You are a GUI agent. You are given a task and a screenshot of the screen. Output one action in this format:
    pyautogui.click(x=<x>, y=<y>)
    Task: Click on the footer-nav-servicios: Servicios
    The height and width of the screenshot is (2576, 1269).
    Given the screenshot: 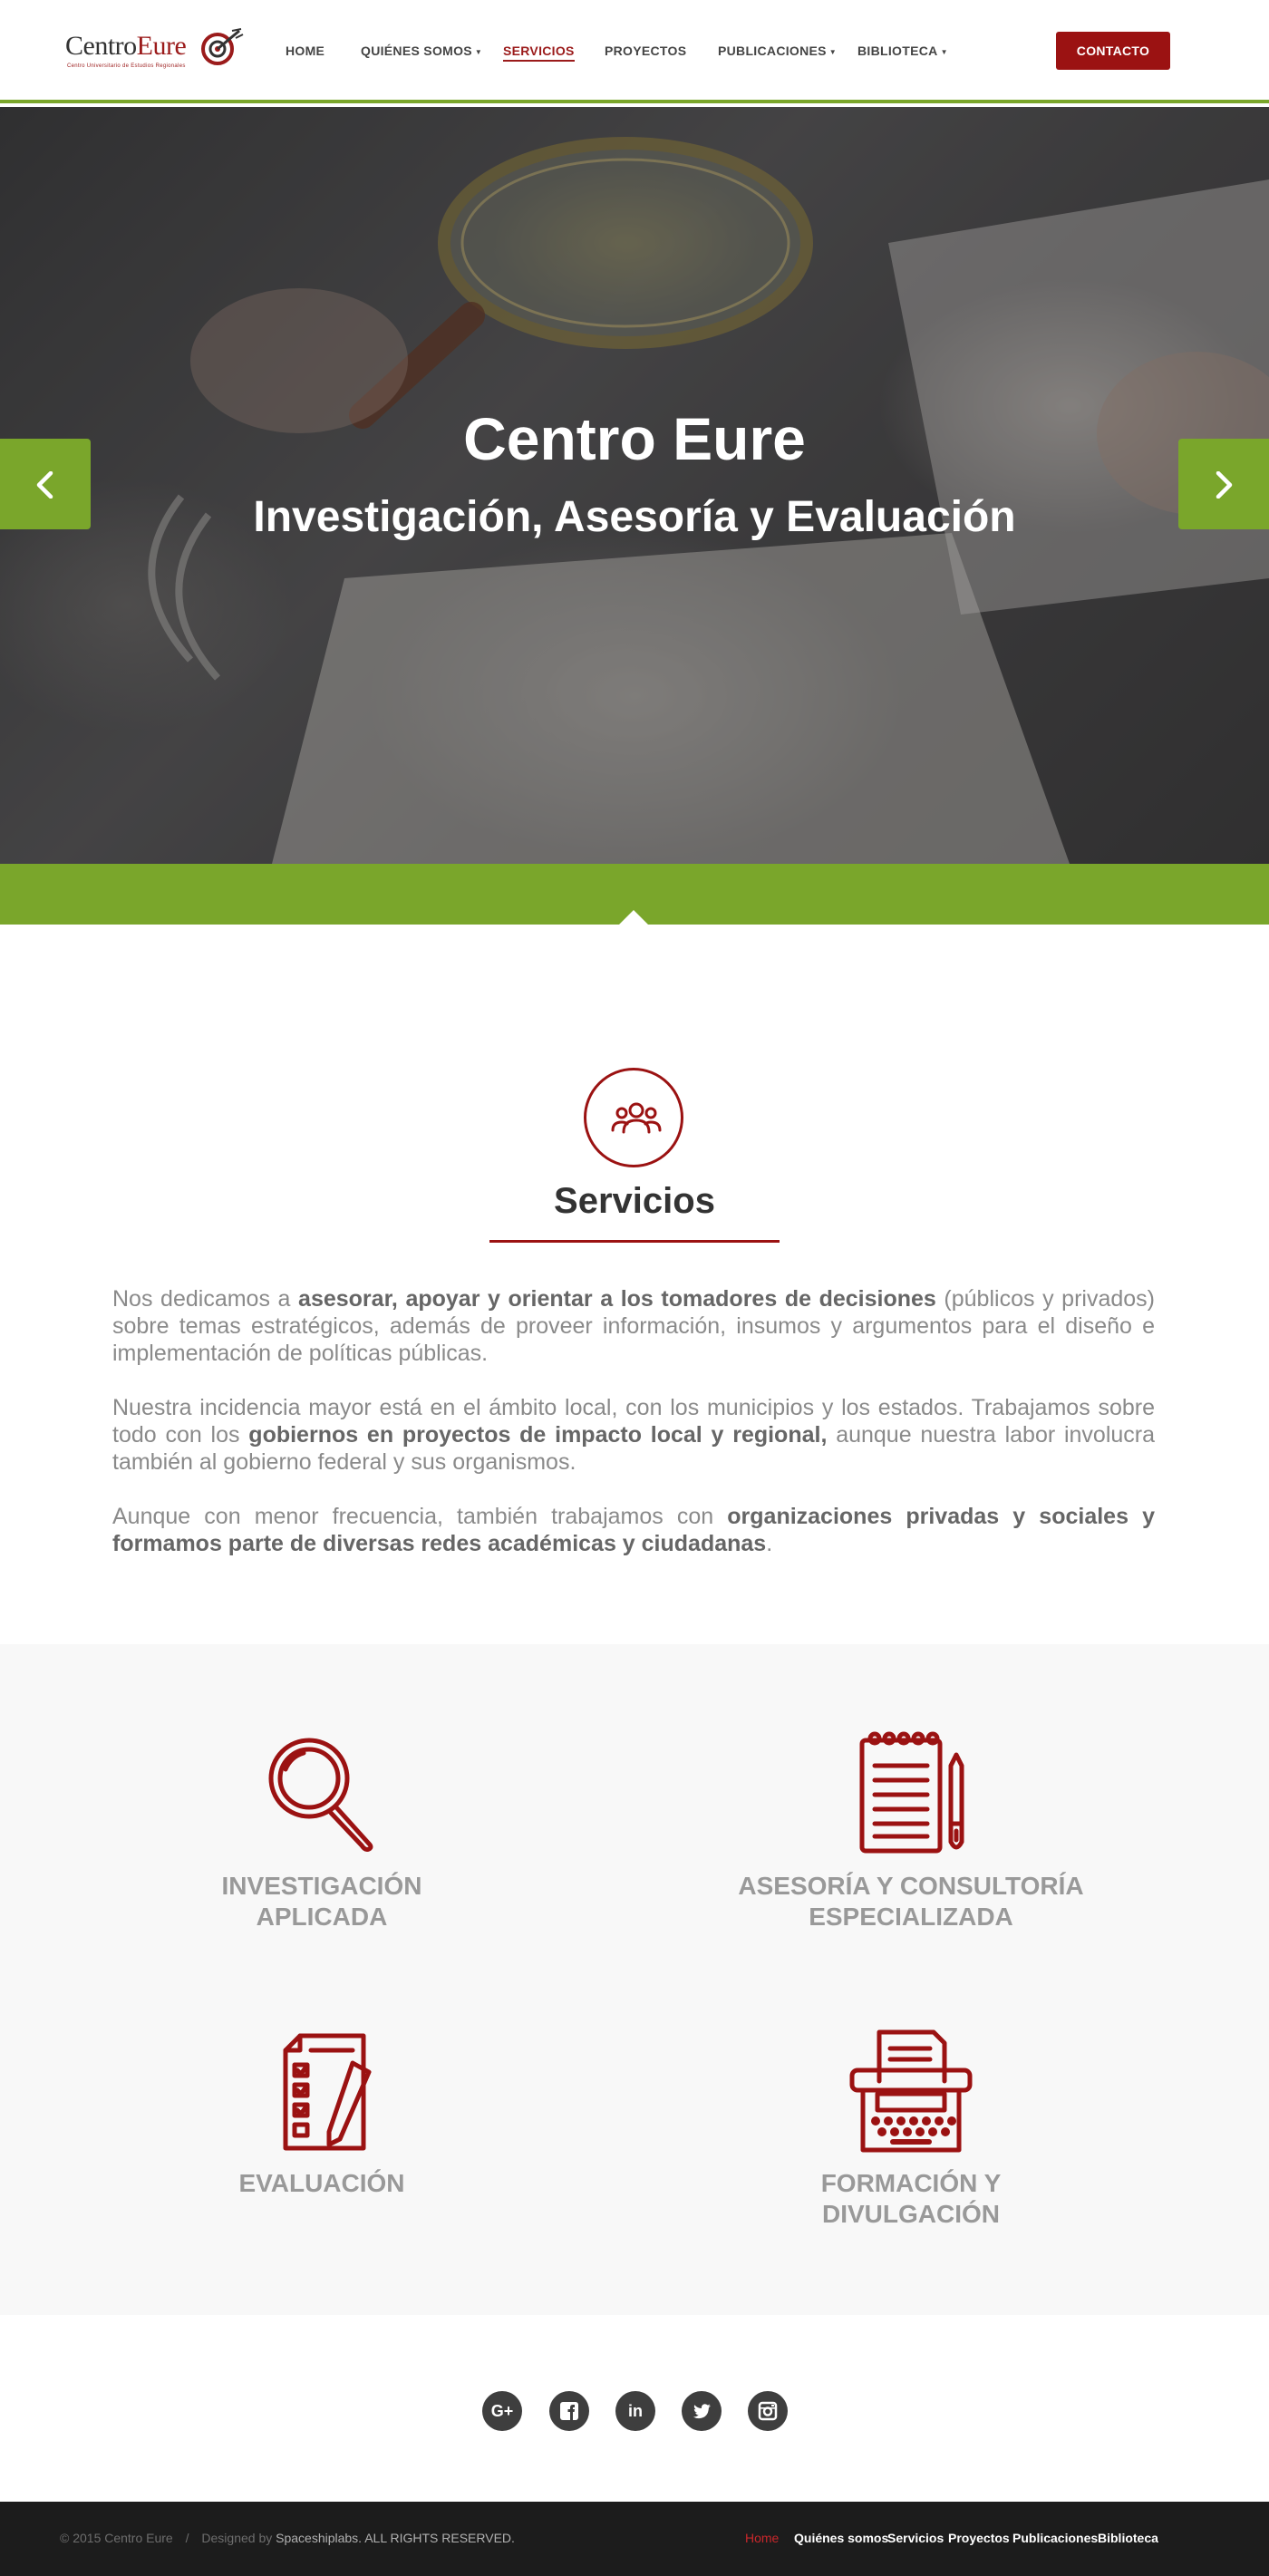 What is the action you would take?
    pyautogui.click(x=916, y=2538)
    